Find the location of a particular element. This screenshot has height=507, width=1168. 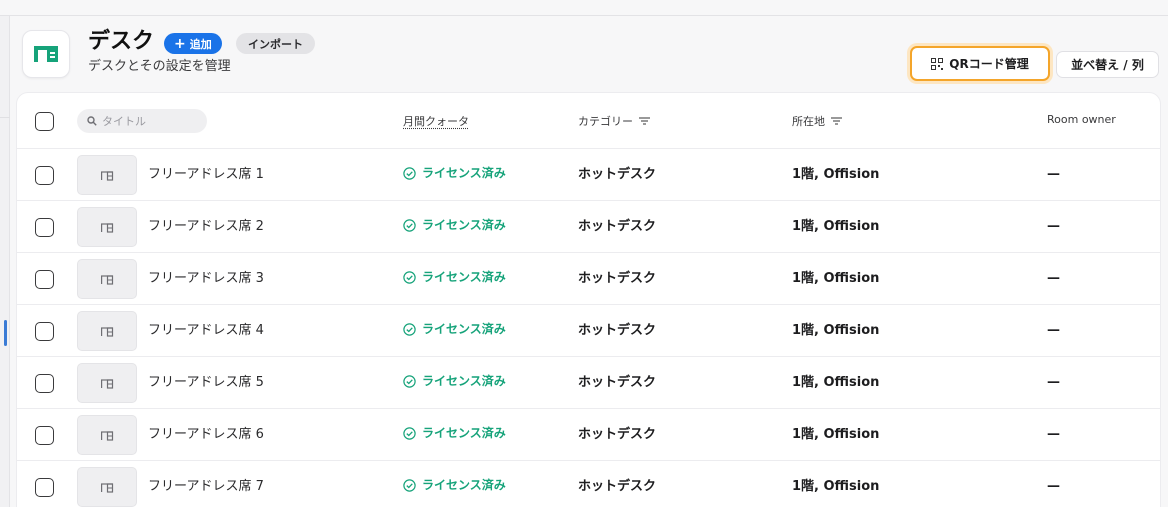

desk-name: フリーアドレス席 6 is located at coordinates (206, 435).